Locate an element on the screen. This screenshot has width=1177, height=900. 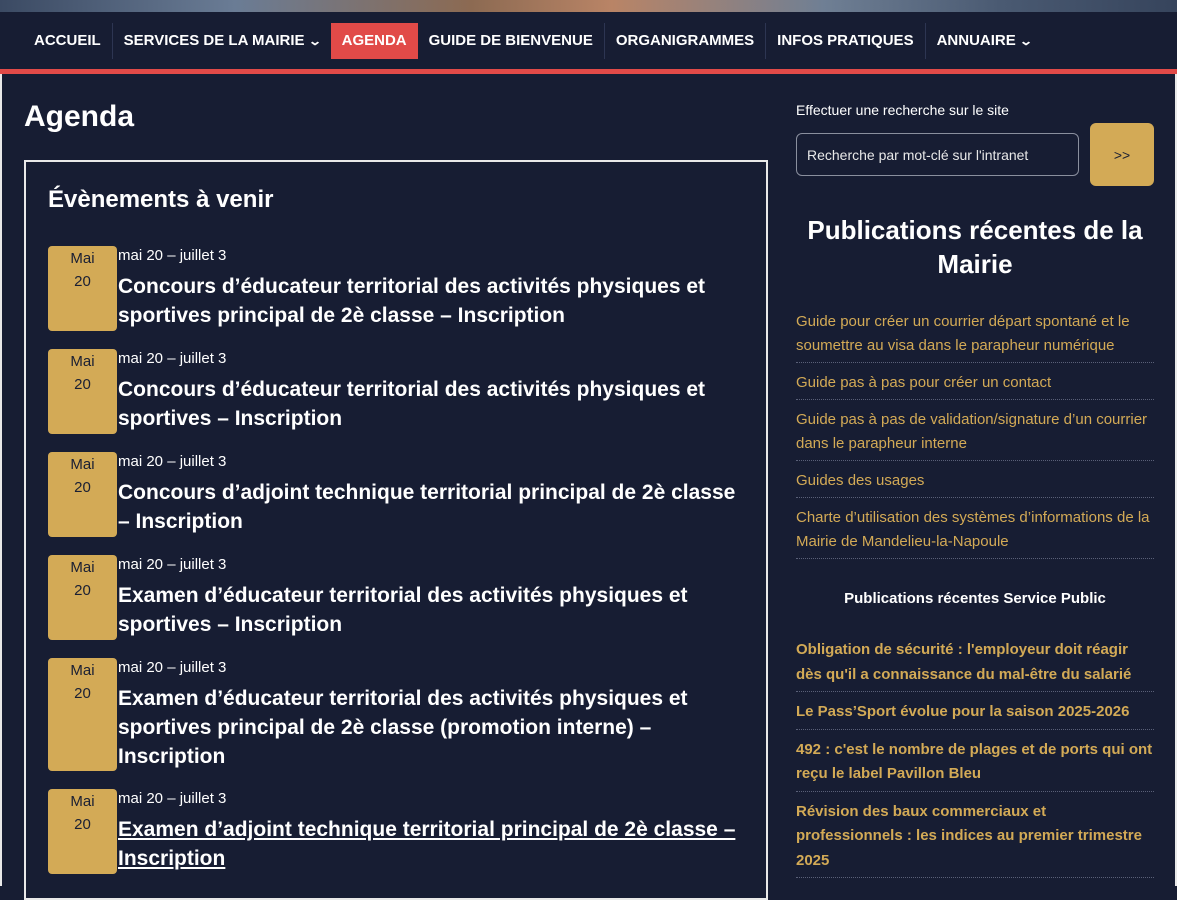
nav-item-accueil: ACCUEIL is located at coordinates (67, 41).